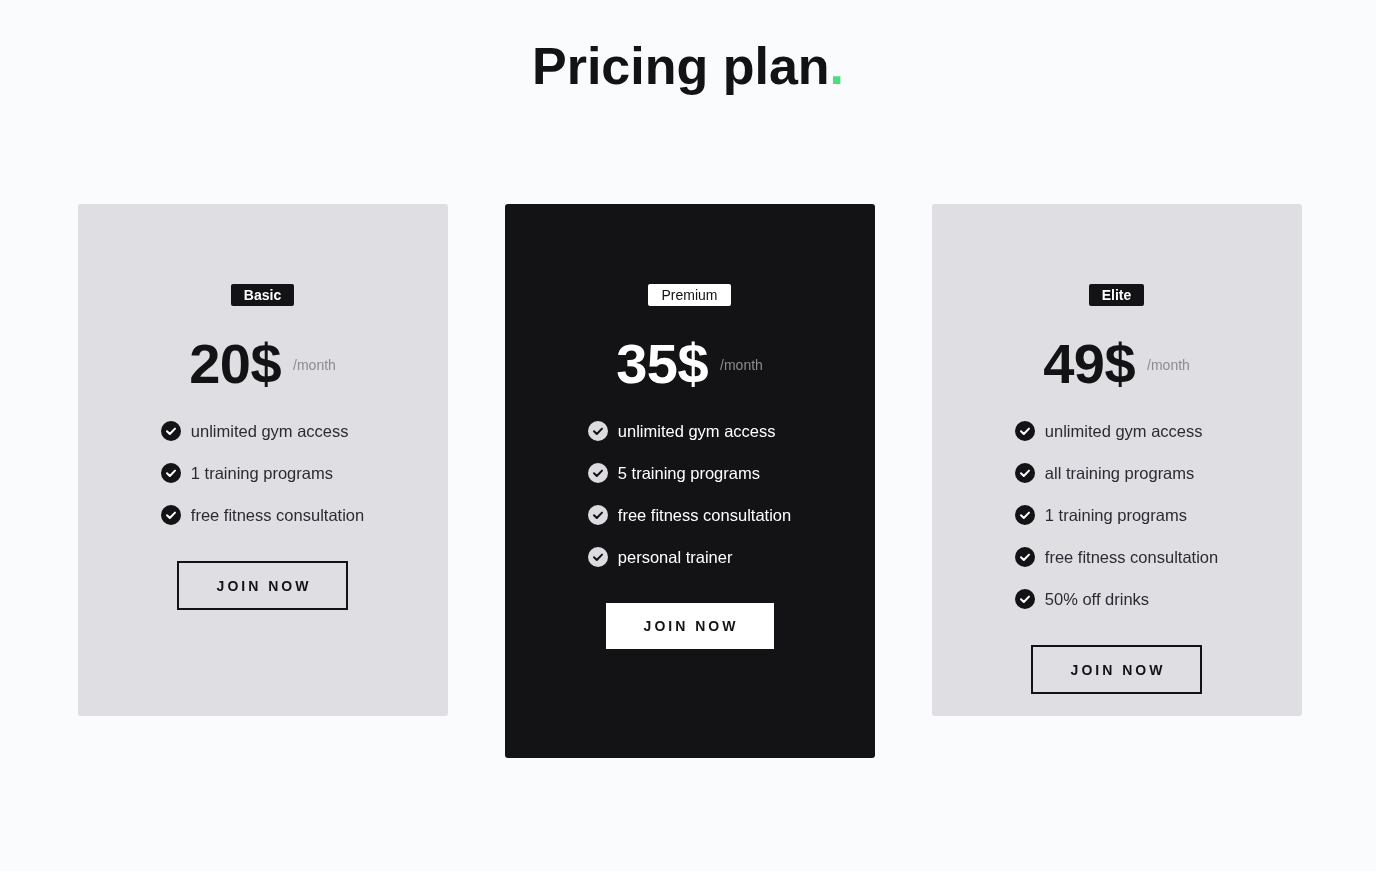  I want to click on feature-text: 50% off drinks, so click(1097, 599).